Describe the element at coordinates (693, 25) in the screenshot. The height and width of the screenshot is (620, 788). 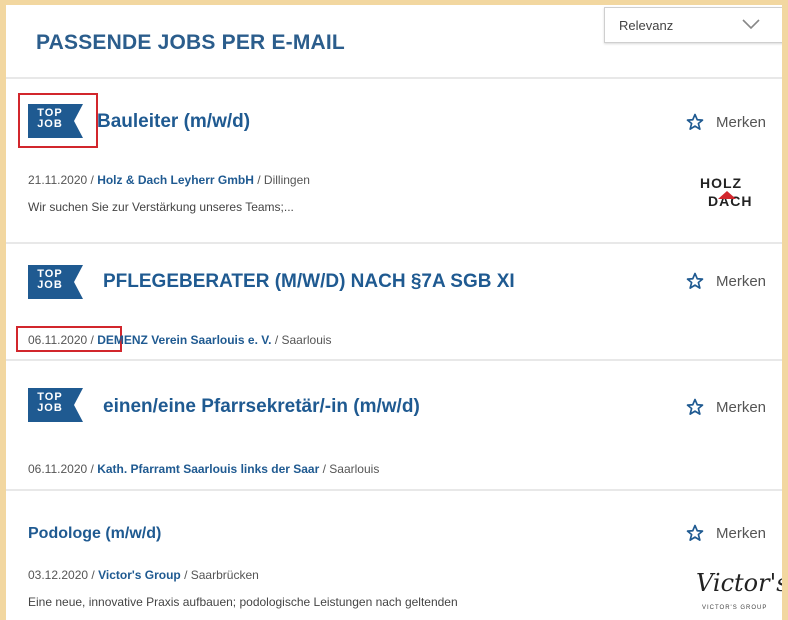
I see `sort-dropdown: Relevanz` at that location.